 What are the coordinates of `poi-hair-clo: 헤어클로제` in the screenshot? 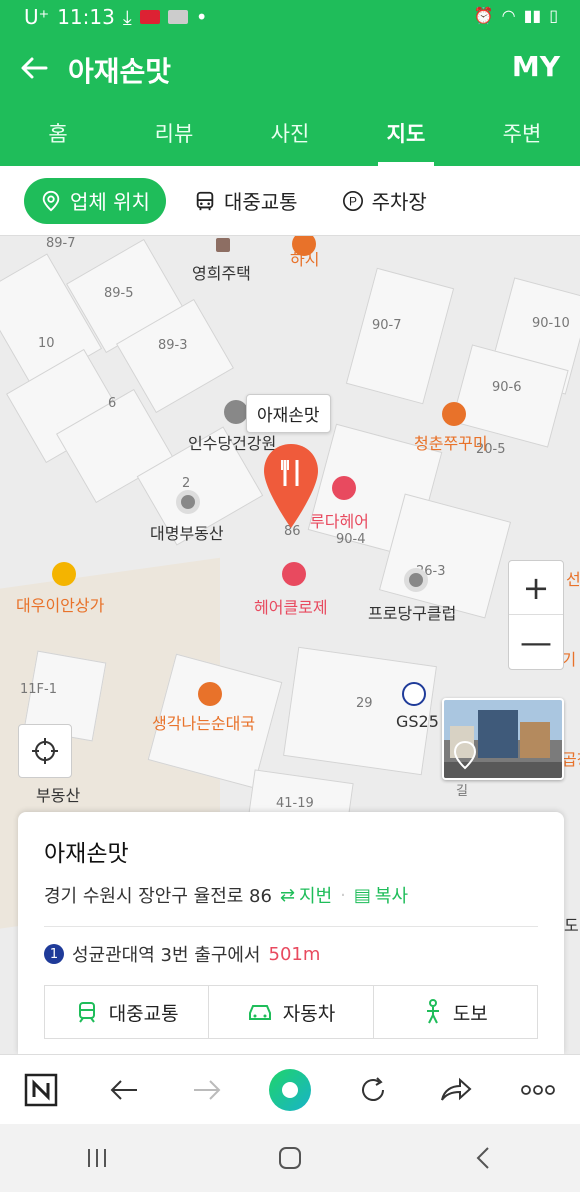 It's located at (291, 606).